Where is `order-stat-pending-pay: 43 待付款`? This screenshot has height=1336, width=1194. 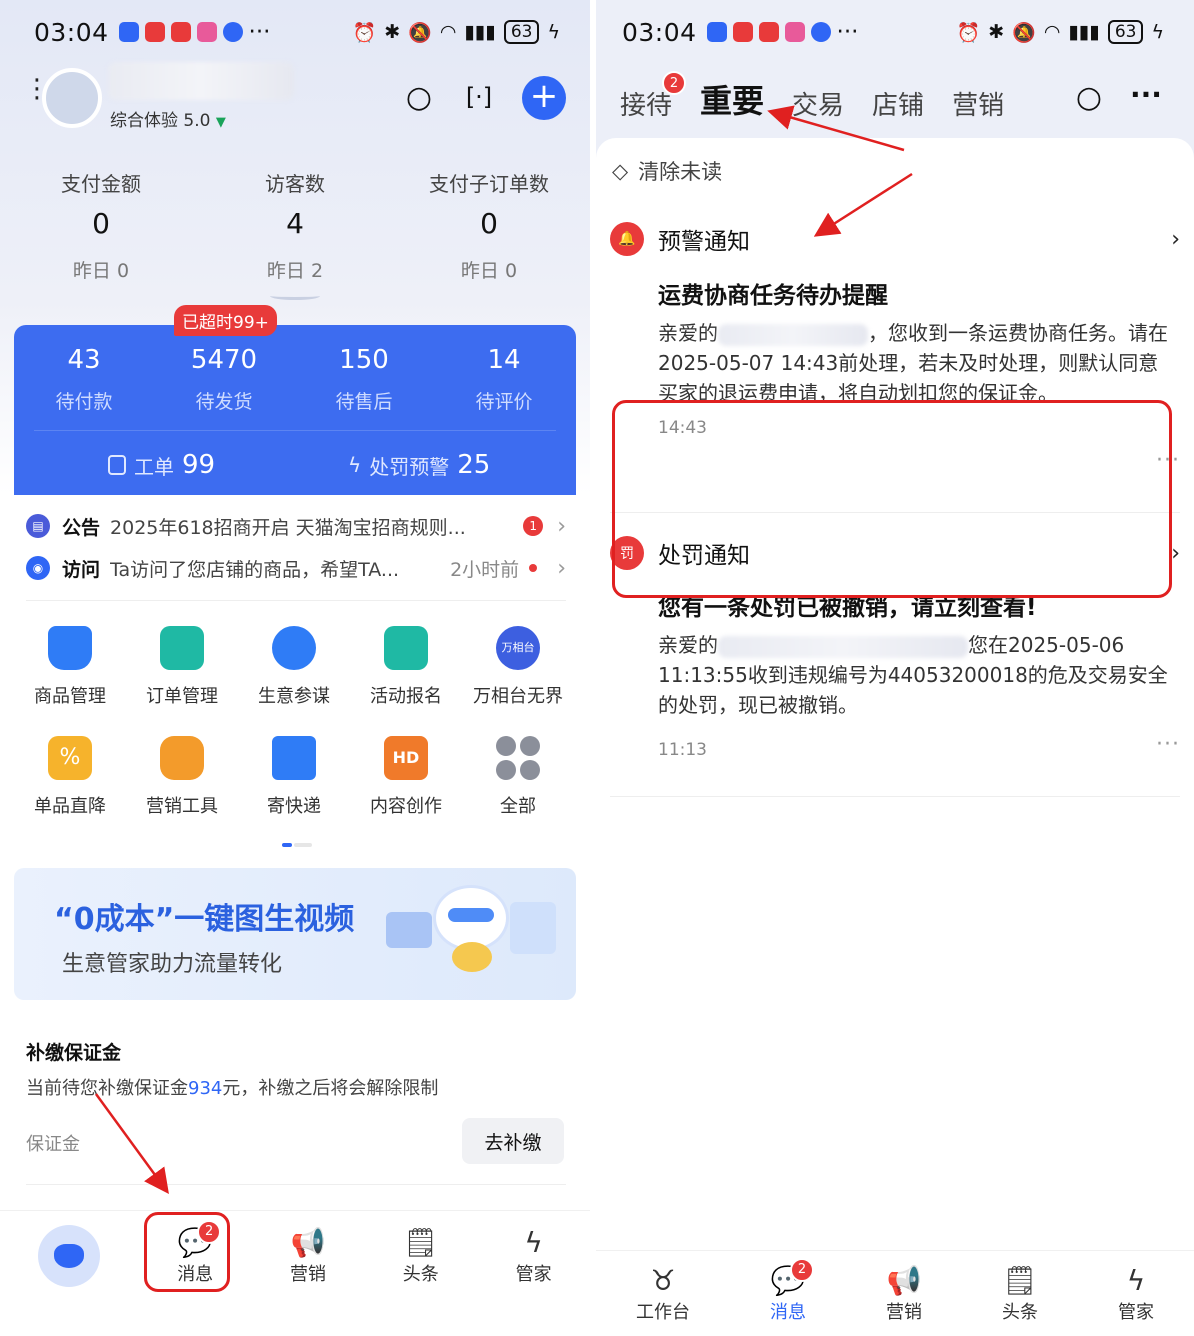 order-stat-pending-pay: 43 待付款 is located at coordinates (84, 379).